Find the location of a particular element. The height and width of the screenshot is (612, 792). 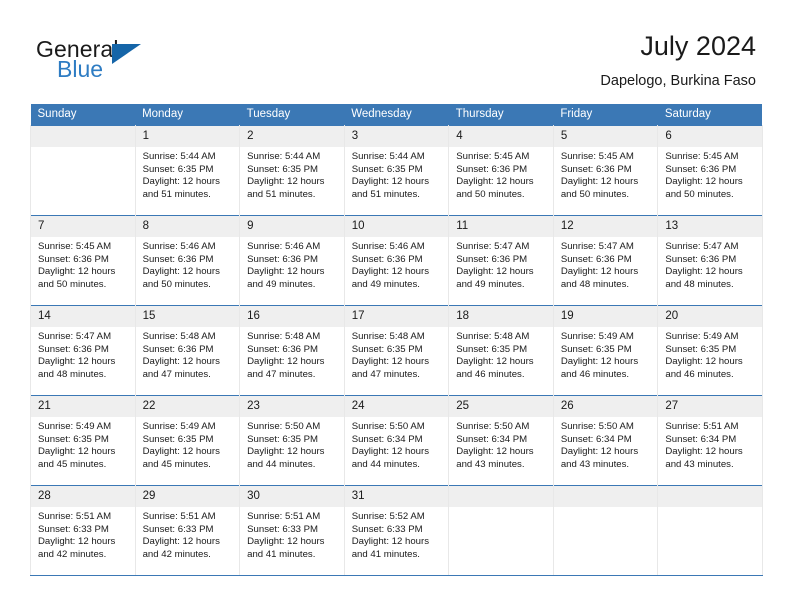

daylight-text-line2: and 48 minutes. is located at coordinates (699, 284).